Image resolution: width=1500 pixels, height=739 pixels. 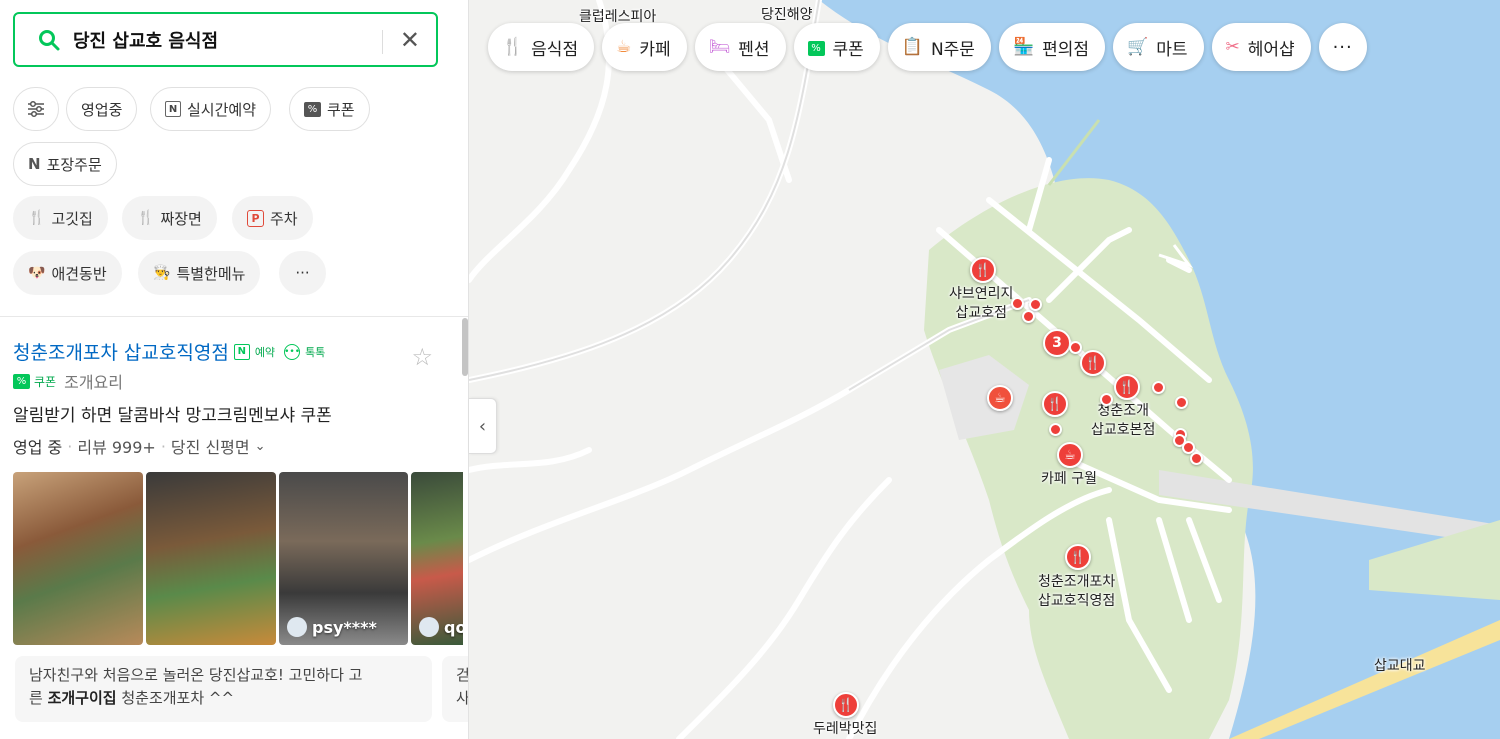 I want to click on category-label: 헤어샵, so click(x=1271, y=49).